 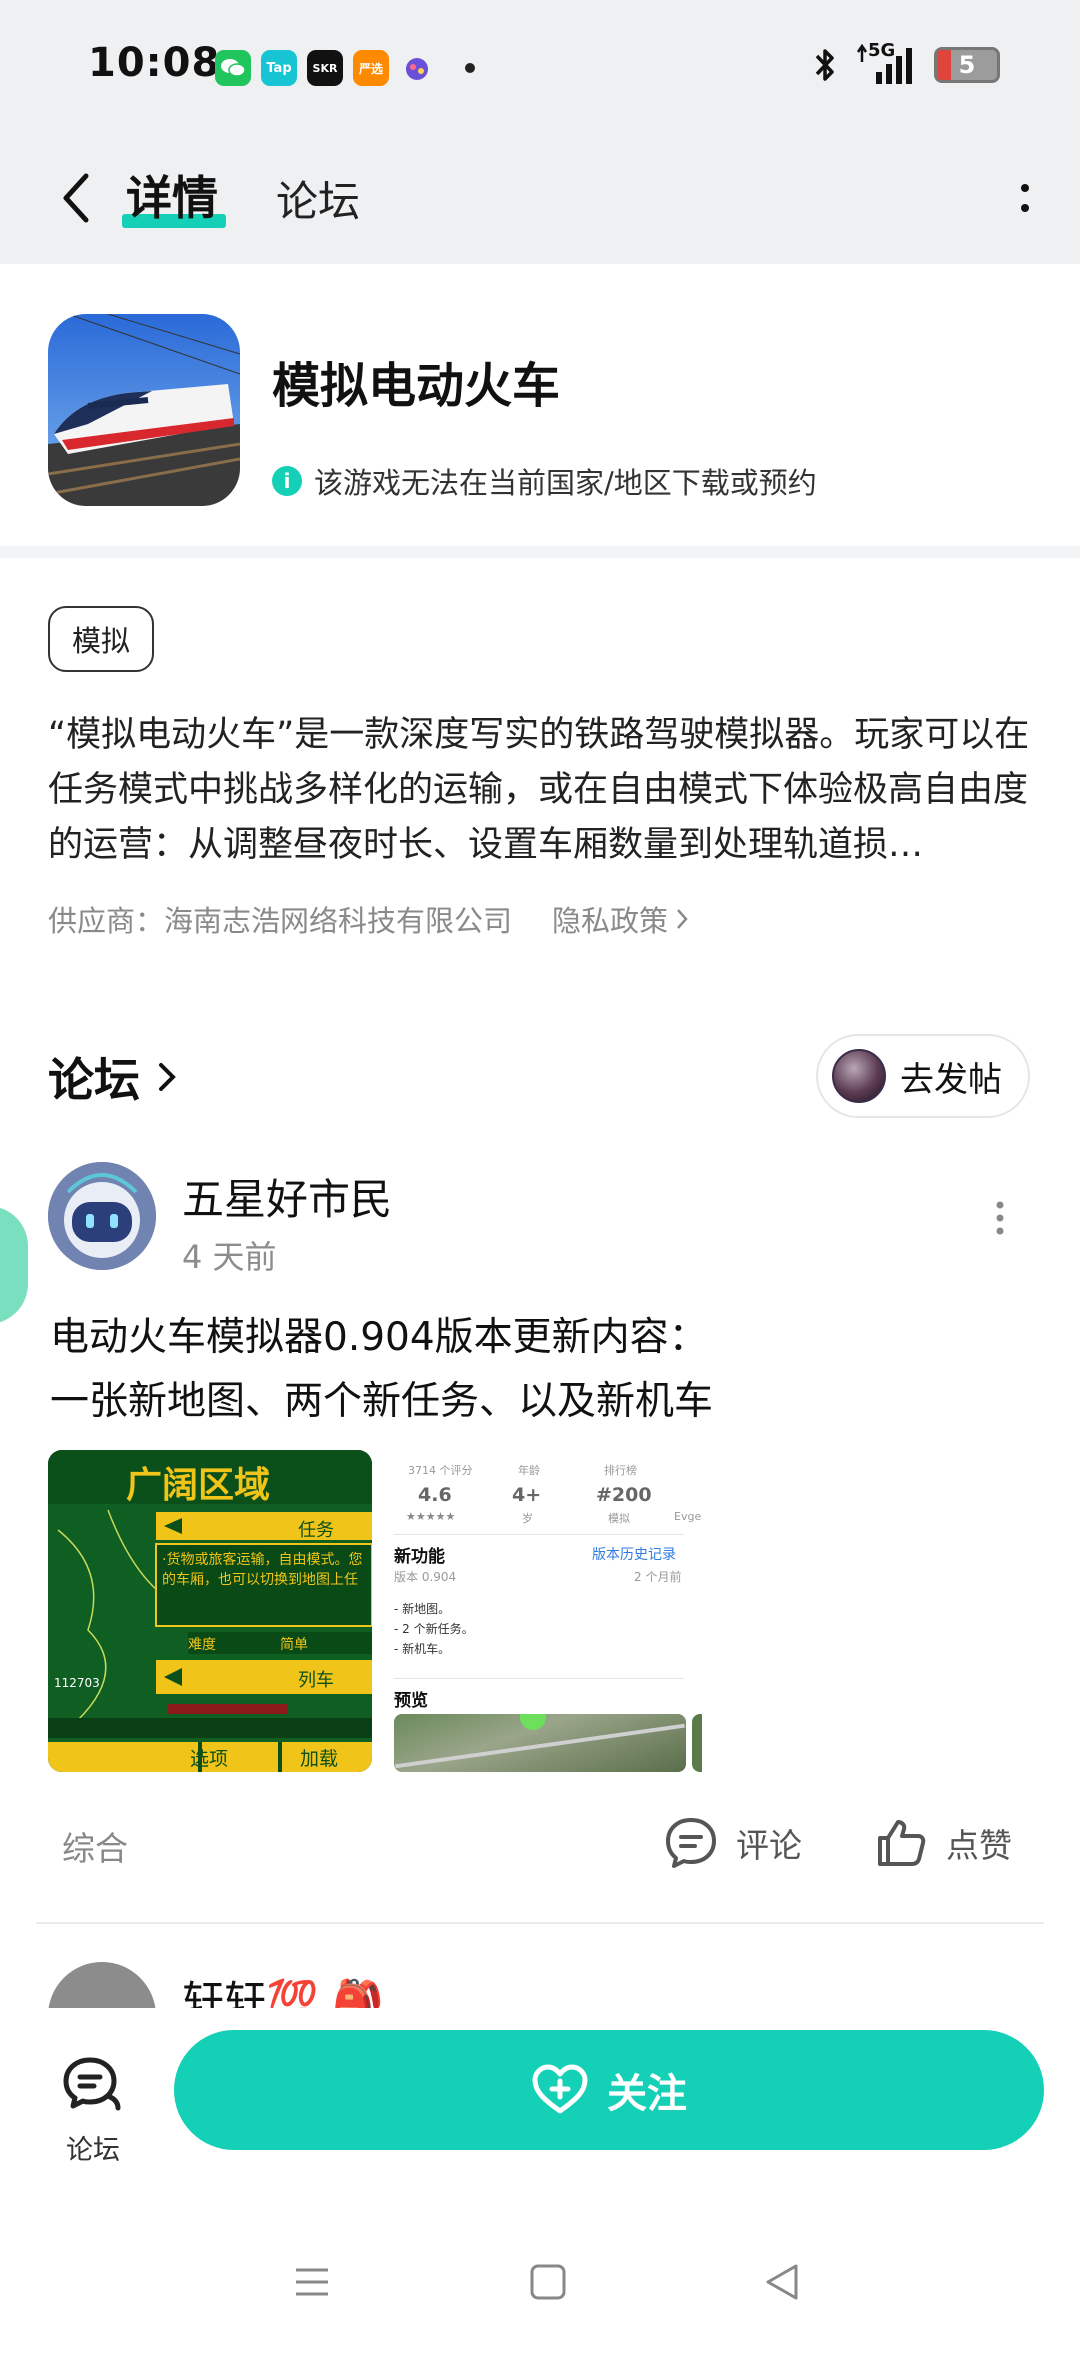 What do you see at coordinates (345, 68) in the screenshot?
I see `status-app-icons: Tap SKR 严选` at bounding box center [345, 68].